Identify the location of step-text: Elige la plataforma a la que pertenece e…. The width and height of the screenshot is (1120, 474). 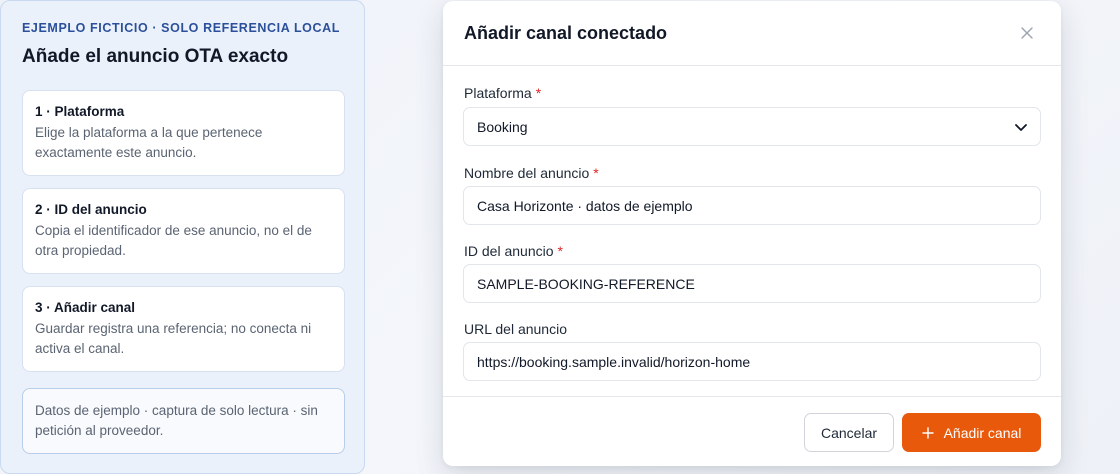
(149, 142).